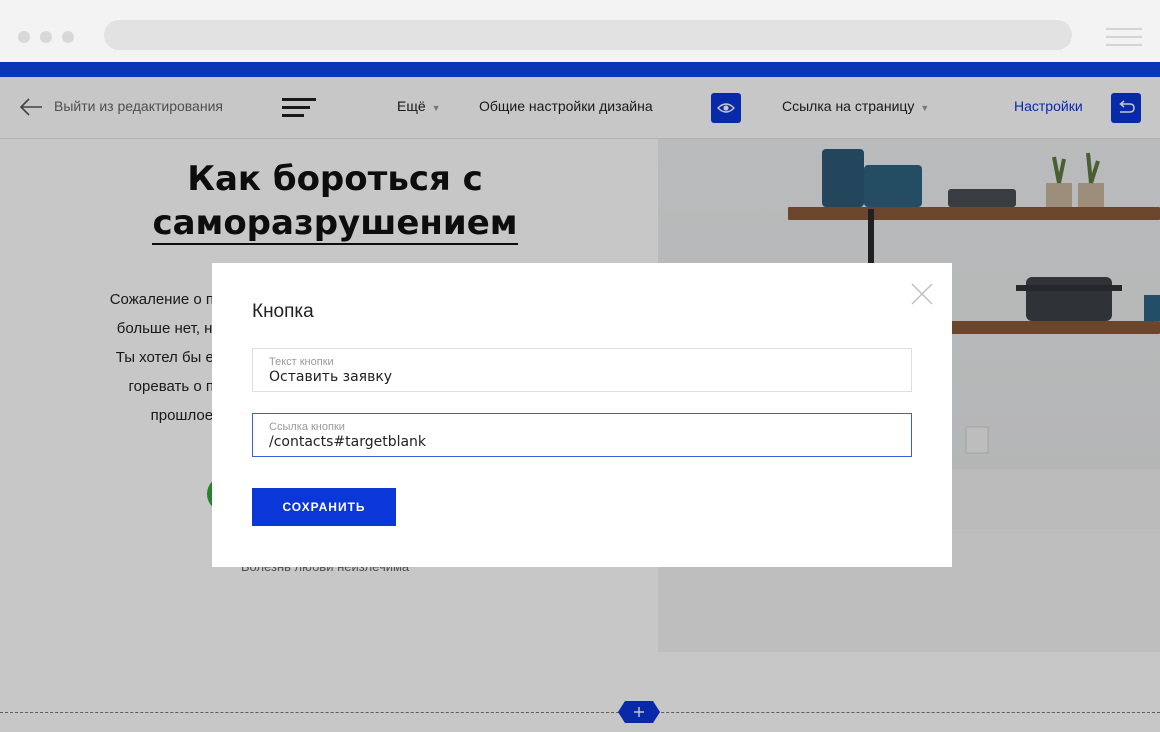  What do you see at coordinates (580, 69) in the screenshot?
I see `brand-strip` at bounding box center [580, 69].